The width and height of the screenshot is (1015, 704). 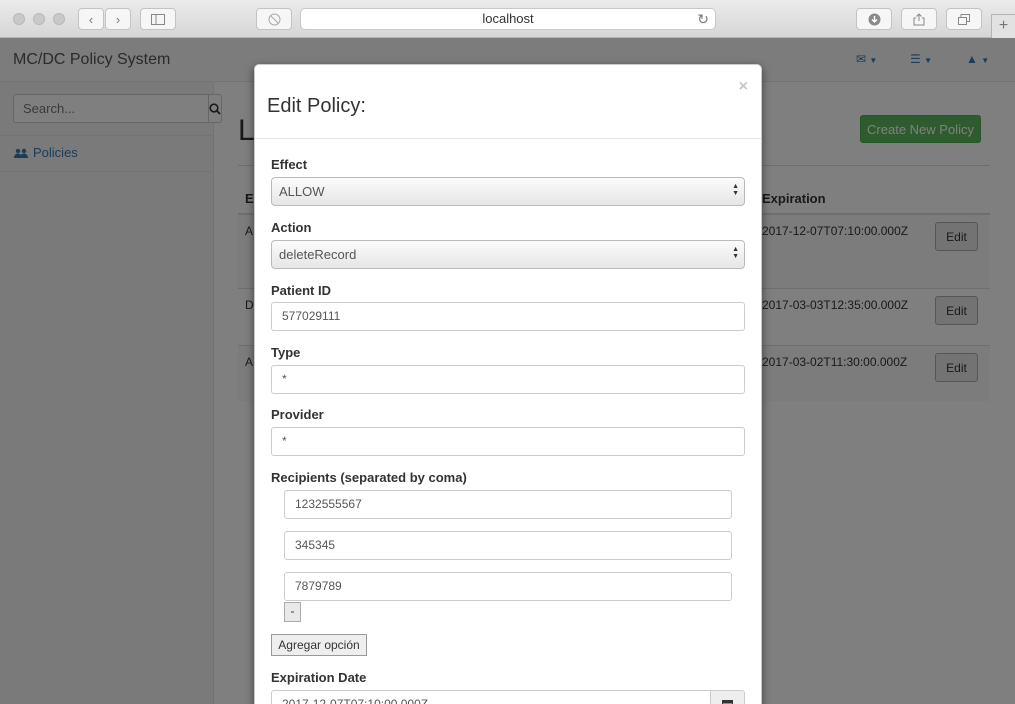 What do you see at coordinates (508, 379) in the screenshot?
I see `type-field: *` at bounding box center [508, 379].